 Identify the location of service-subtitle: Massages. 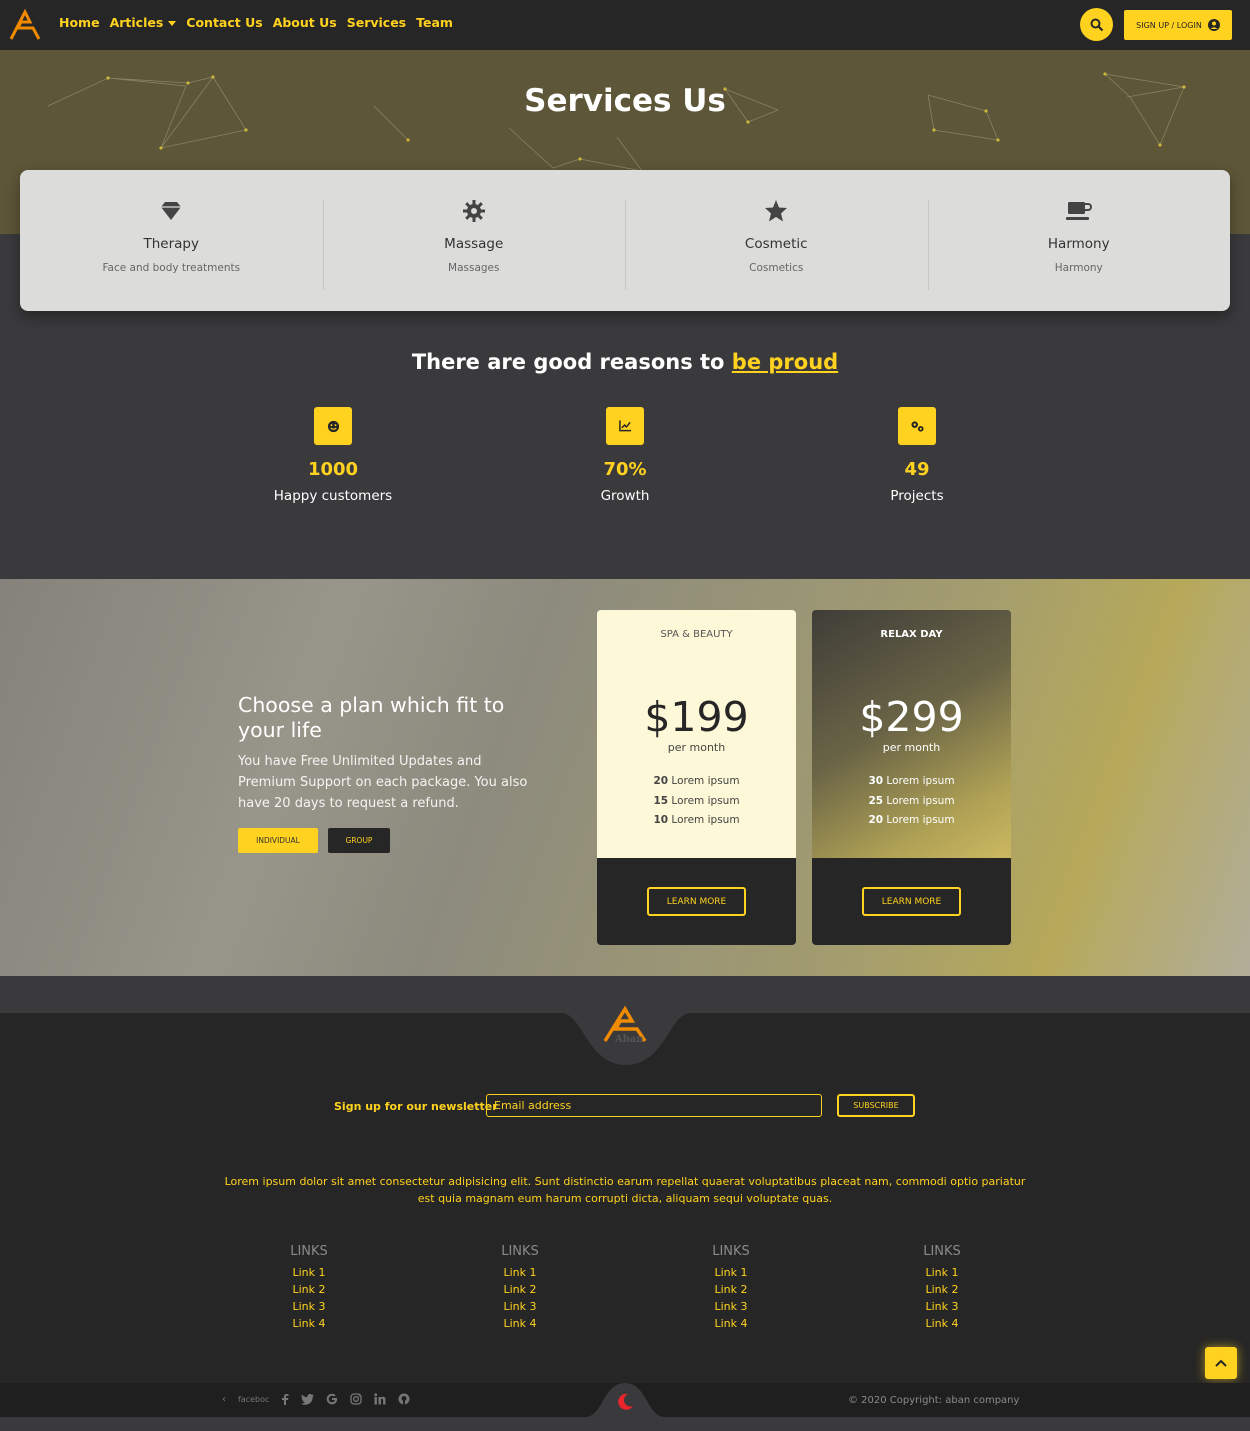
(474, 268).